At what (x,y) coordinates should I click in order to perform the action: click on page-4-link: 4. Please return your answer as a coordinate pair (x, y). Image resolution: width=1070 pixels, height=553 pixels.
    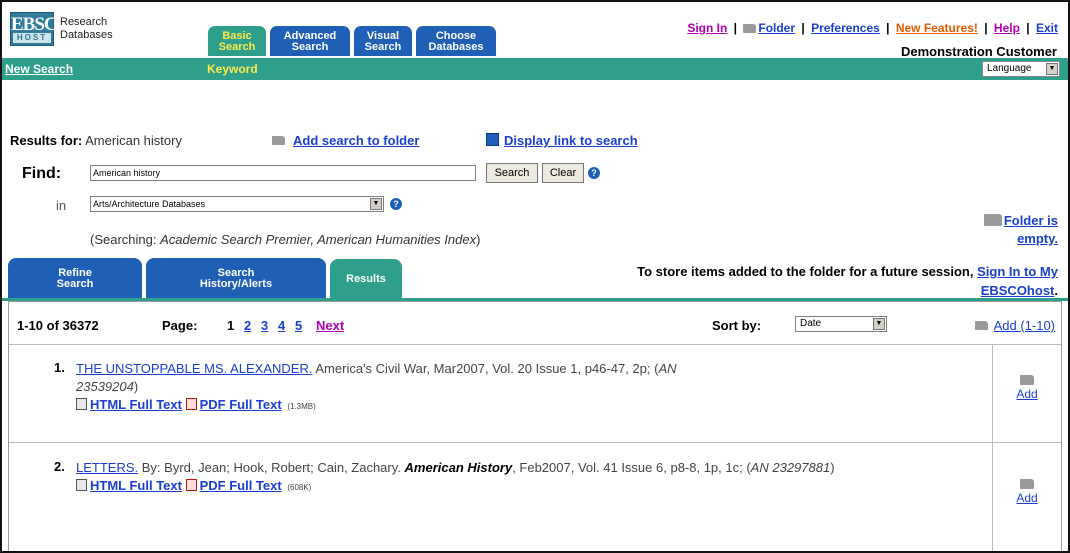
    Looking at the image, I should click on (281, 325).